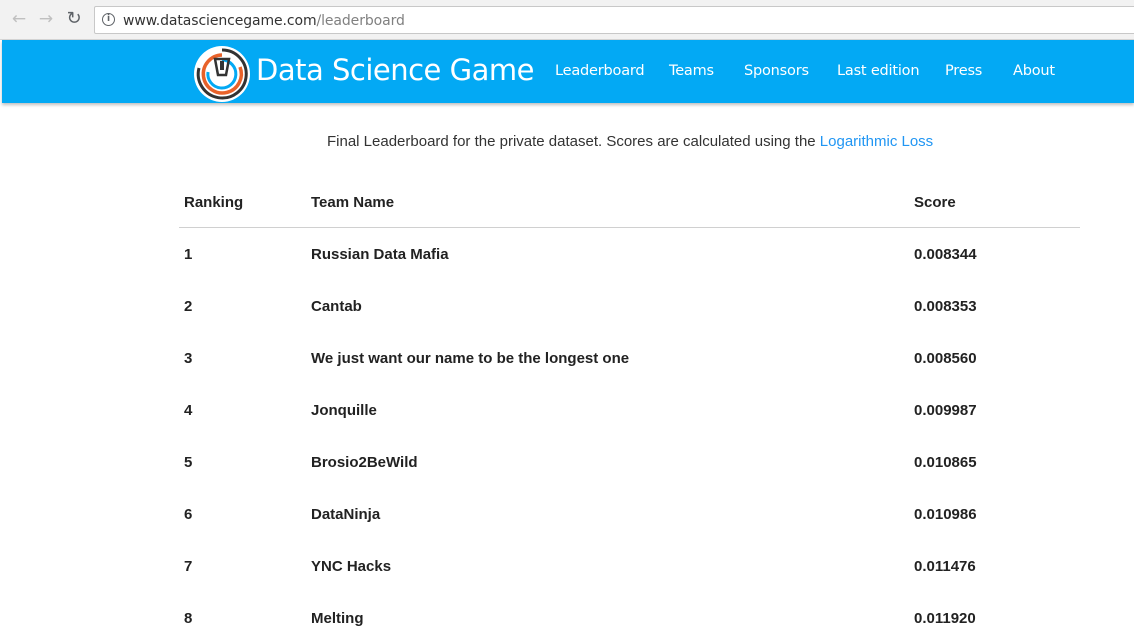  Describe the element at coordinates (188, 566) in the screenshot. I see `rank-cell: 7` at that location.